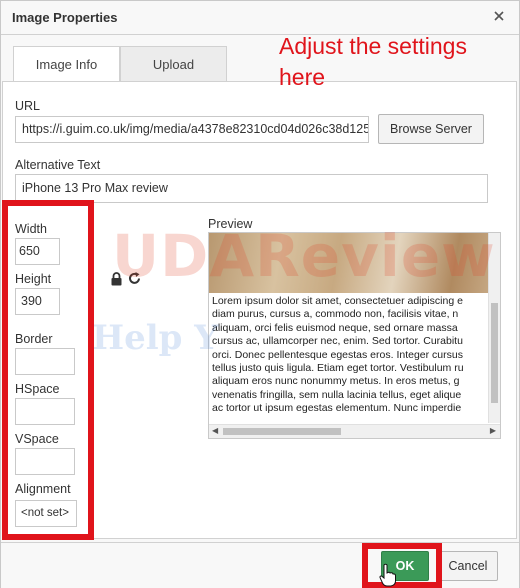 The image size is (520, 588). I want to click on reset-size-icon, so click(134, 278).